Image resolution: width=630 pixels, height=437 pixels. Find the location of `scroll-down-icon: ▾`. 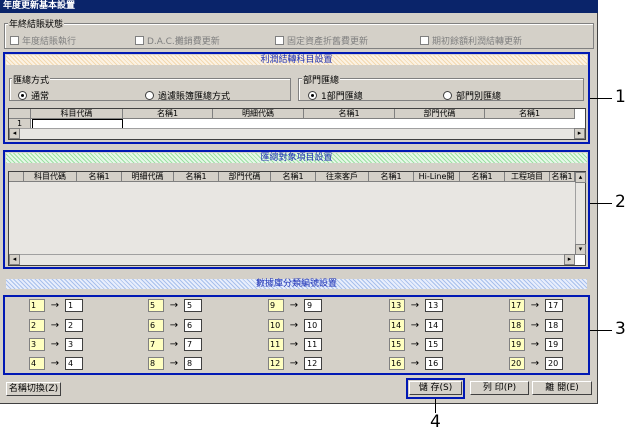

scroll-down-icon: ▾ is located at coordinates (580, 249).